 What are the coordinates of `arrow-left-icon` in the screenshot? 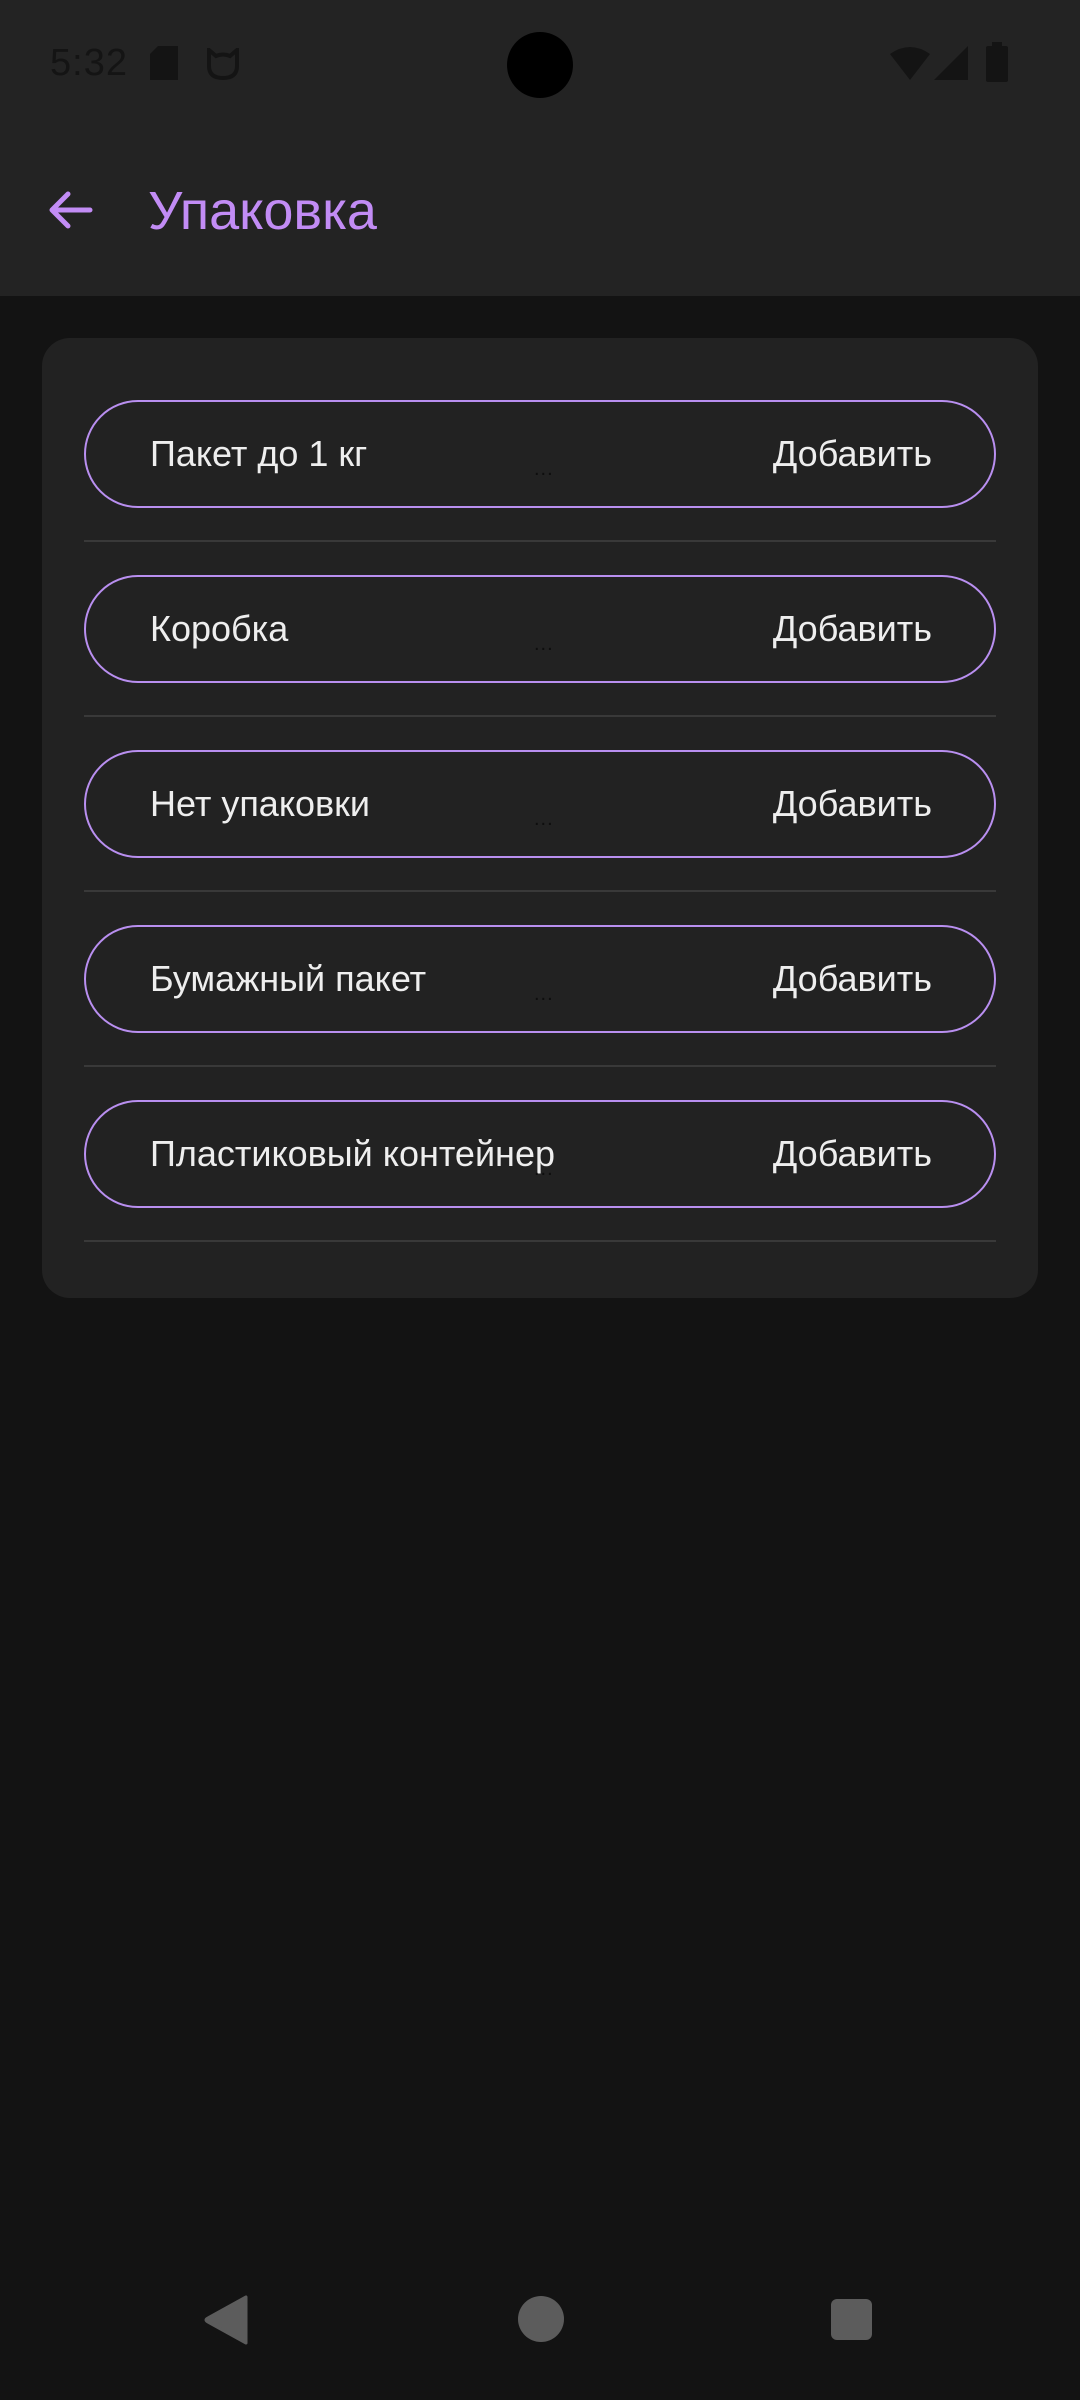 It's located at (71, 210).